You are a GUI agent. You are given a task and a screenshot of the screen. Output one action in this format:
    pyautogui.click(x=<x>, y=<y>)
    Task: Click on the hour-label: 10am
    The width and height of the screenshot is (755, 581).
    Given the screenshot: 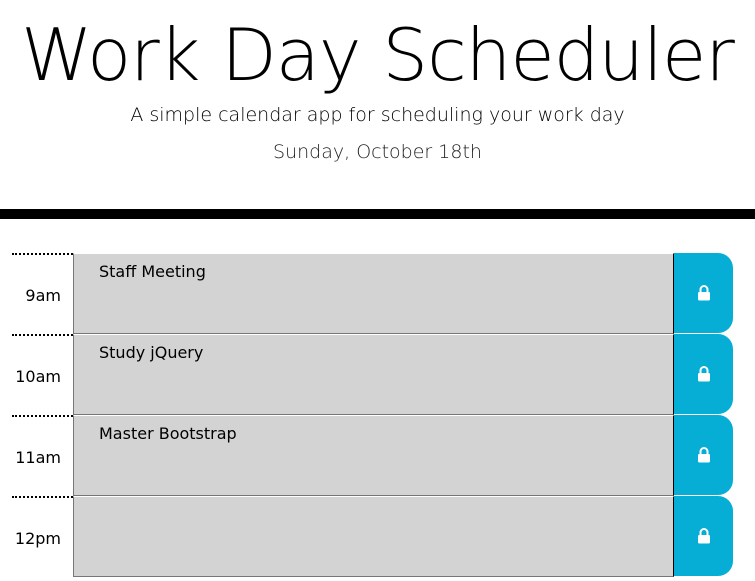 What is the action you would take?
    pyautogui.click(x=42, y=374)
    